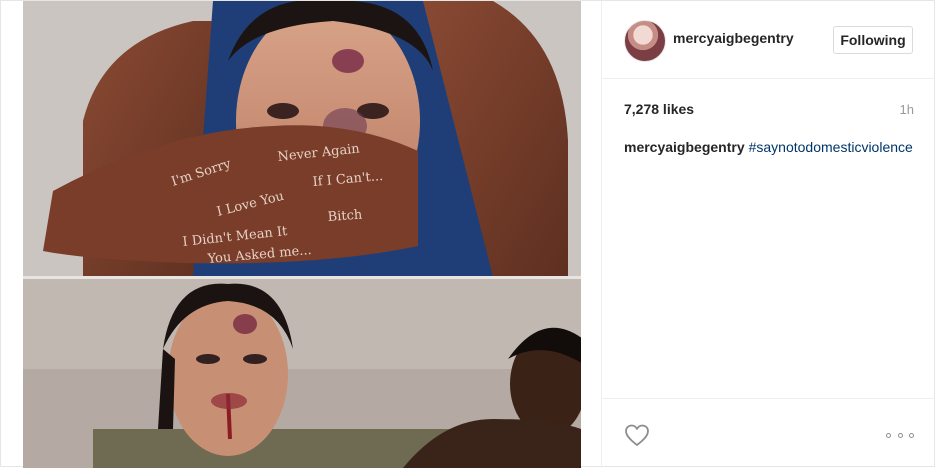 This screenshot has height=468, width=935. I want to click on header-username: mercyaigbegentry, so click(733, 38).